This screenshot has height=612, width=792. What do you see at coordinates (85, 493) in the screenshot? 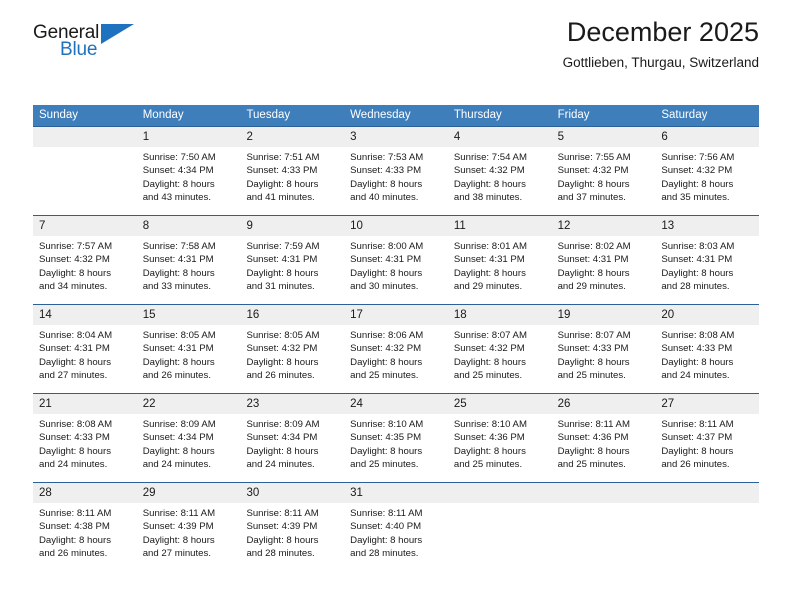
I see `day-number-band: 28` at bounding box center [85, 493].